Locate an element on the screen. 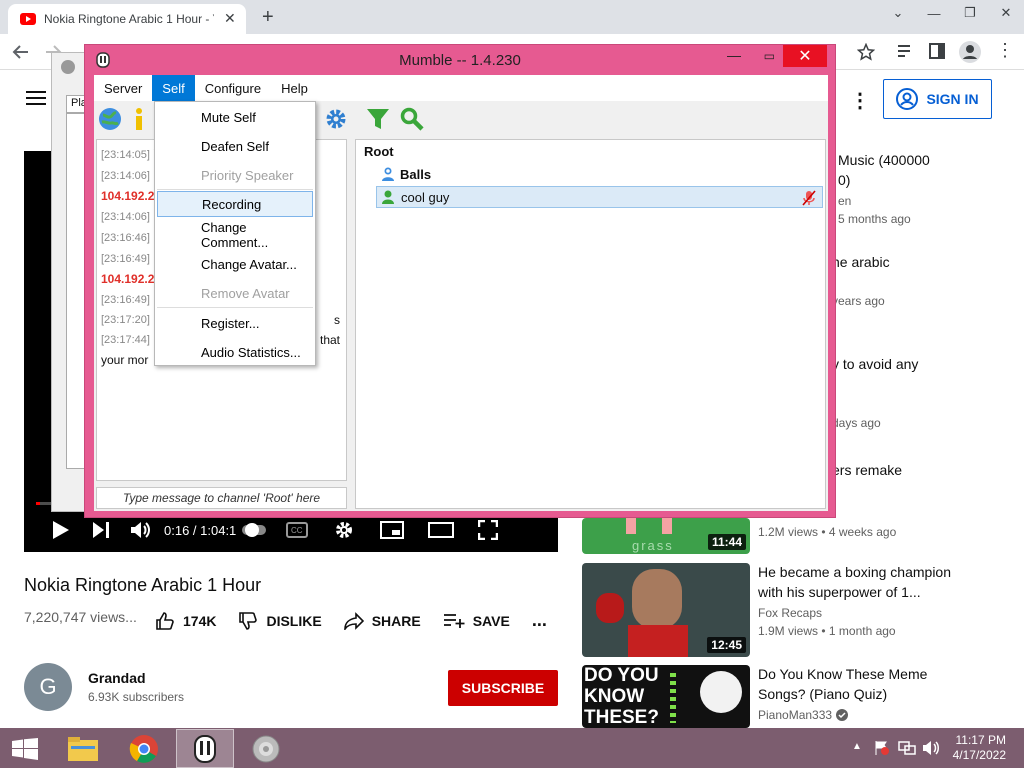  recommendation-thumbnail: grass 11:44 is located at coordinates (666, 536).